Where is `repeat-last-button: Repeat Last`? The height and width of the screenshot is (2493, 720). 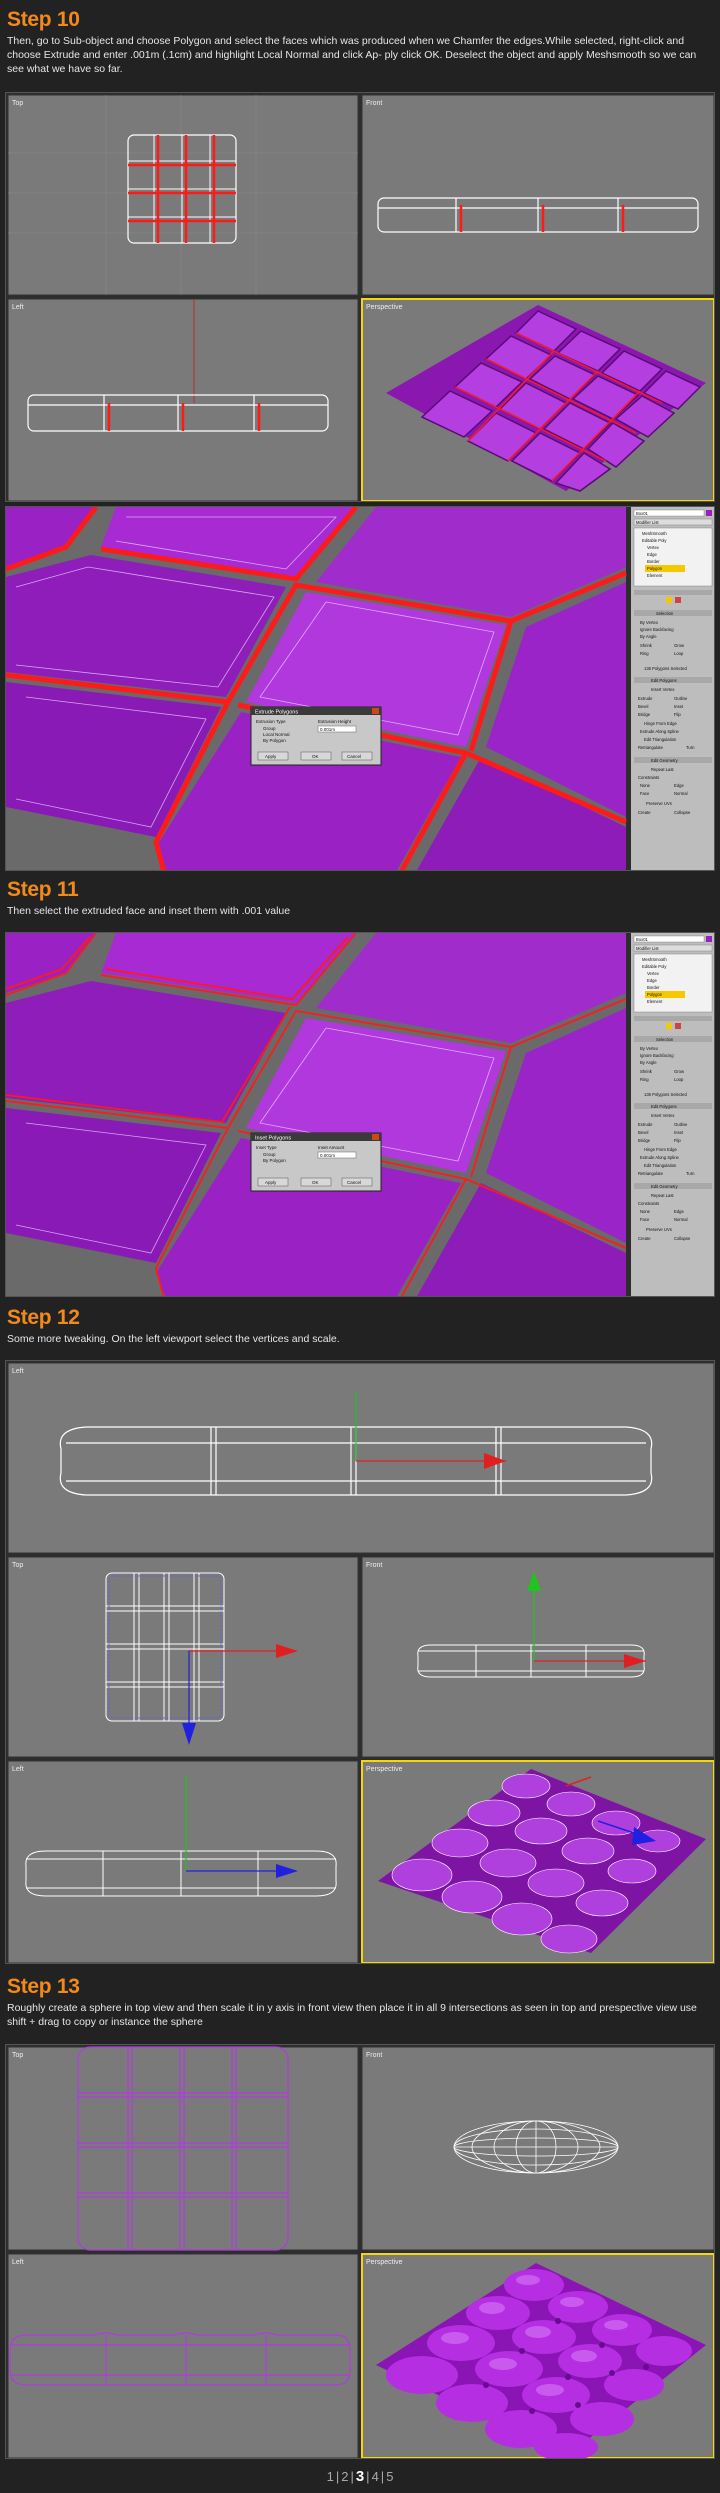 repeat-last-button: Repeat Last is located at coordinates (662, 1195).